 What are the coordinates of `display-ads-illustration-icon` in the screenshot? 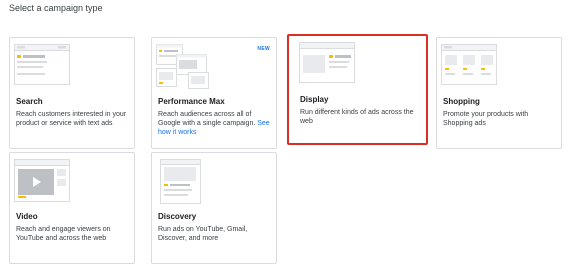 It's located at (327, 62).